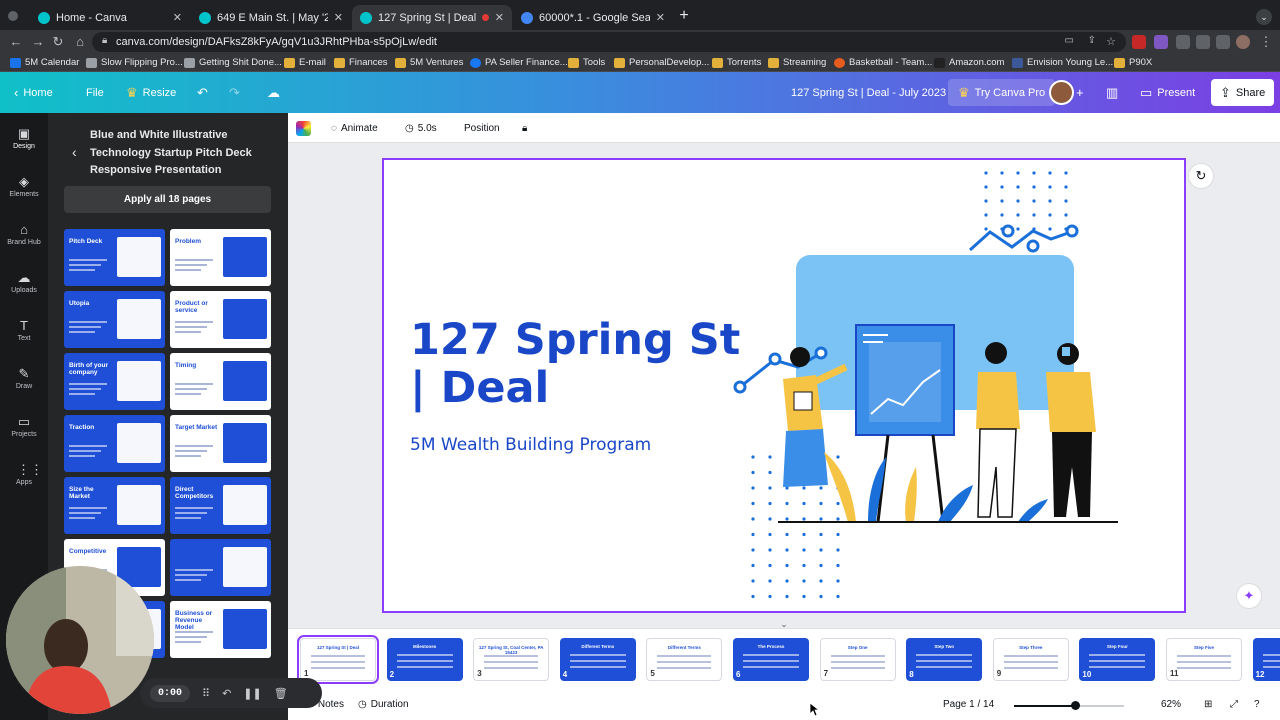 This screenshot has width=1280, height=720. I want to click on template-page-thumbnail: Pitch Deck, so click(114, 257).